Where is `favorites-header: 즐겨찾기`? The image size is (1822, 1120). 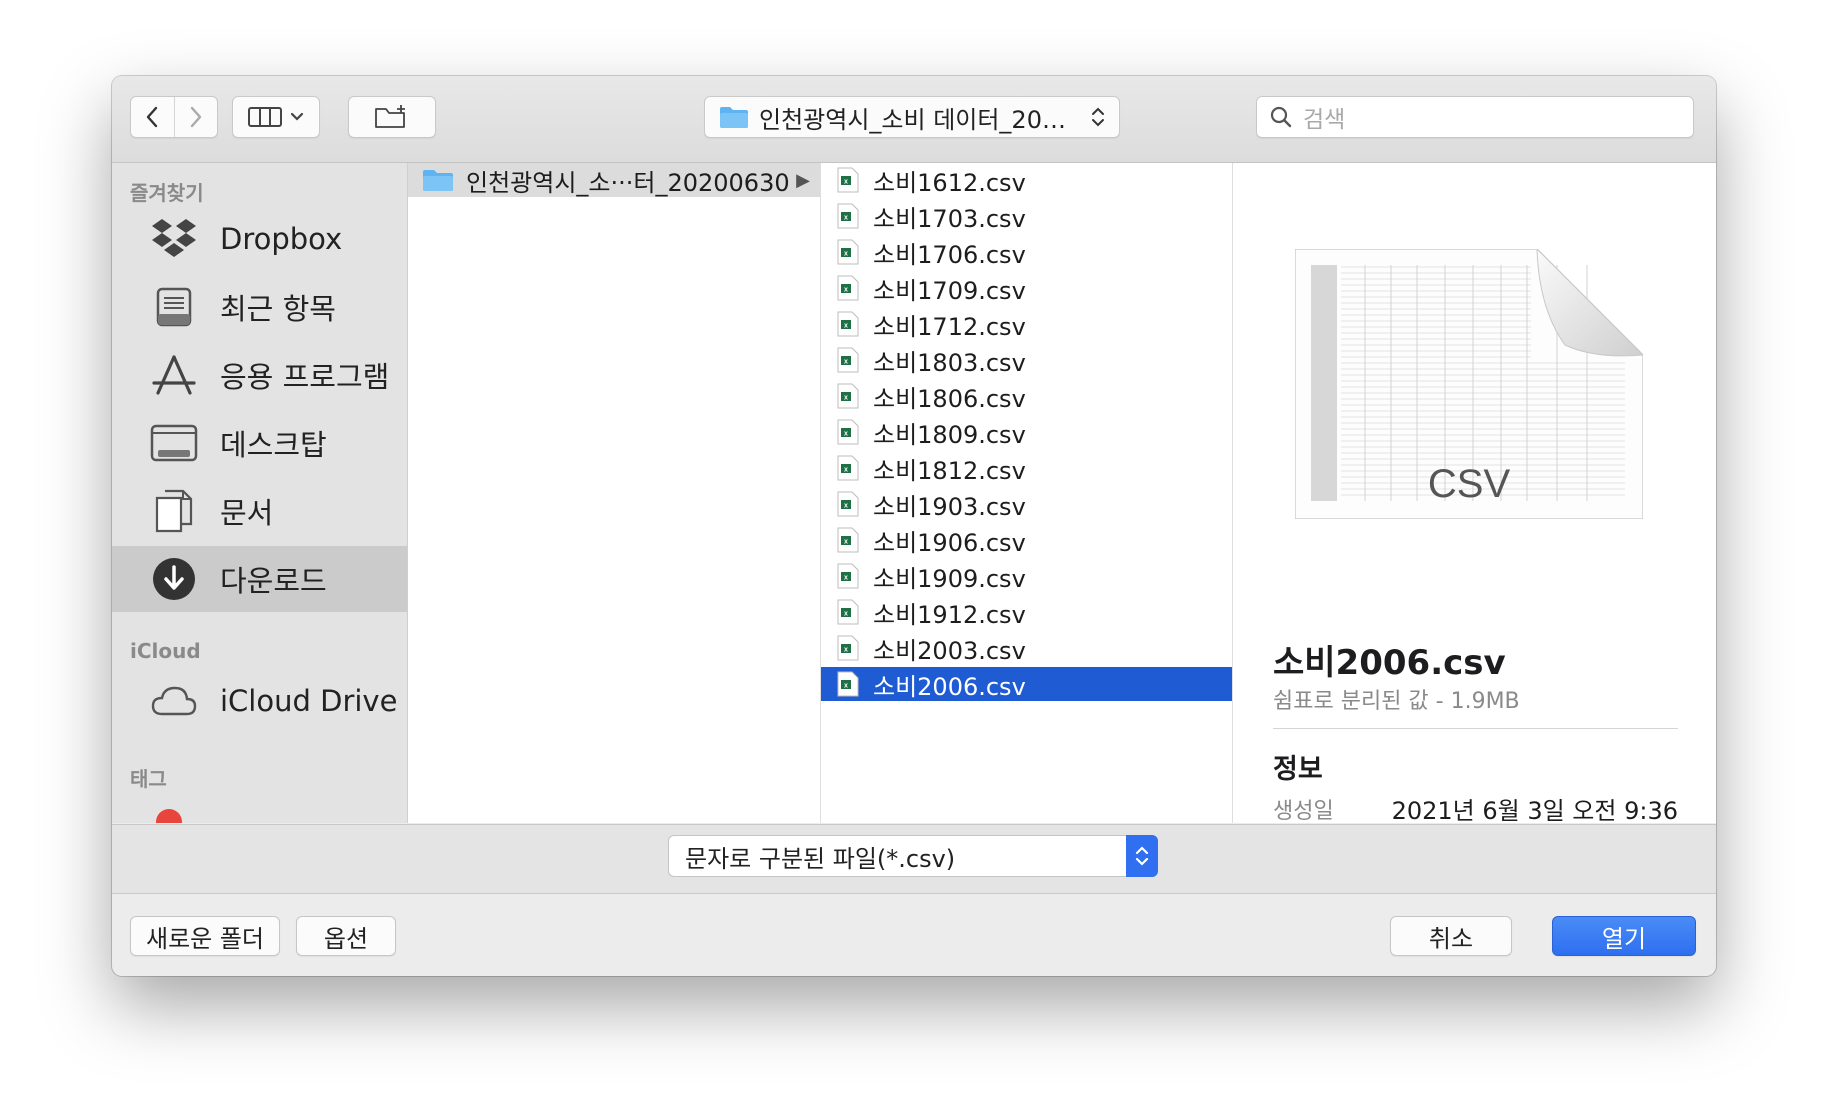 favorites-header: 즐겨찾기 is located at coordinates (167, 193).